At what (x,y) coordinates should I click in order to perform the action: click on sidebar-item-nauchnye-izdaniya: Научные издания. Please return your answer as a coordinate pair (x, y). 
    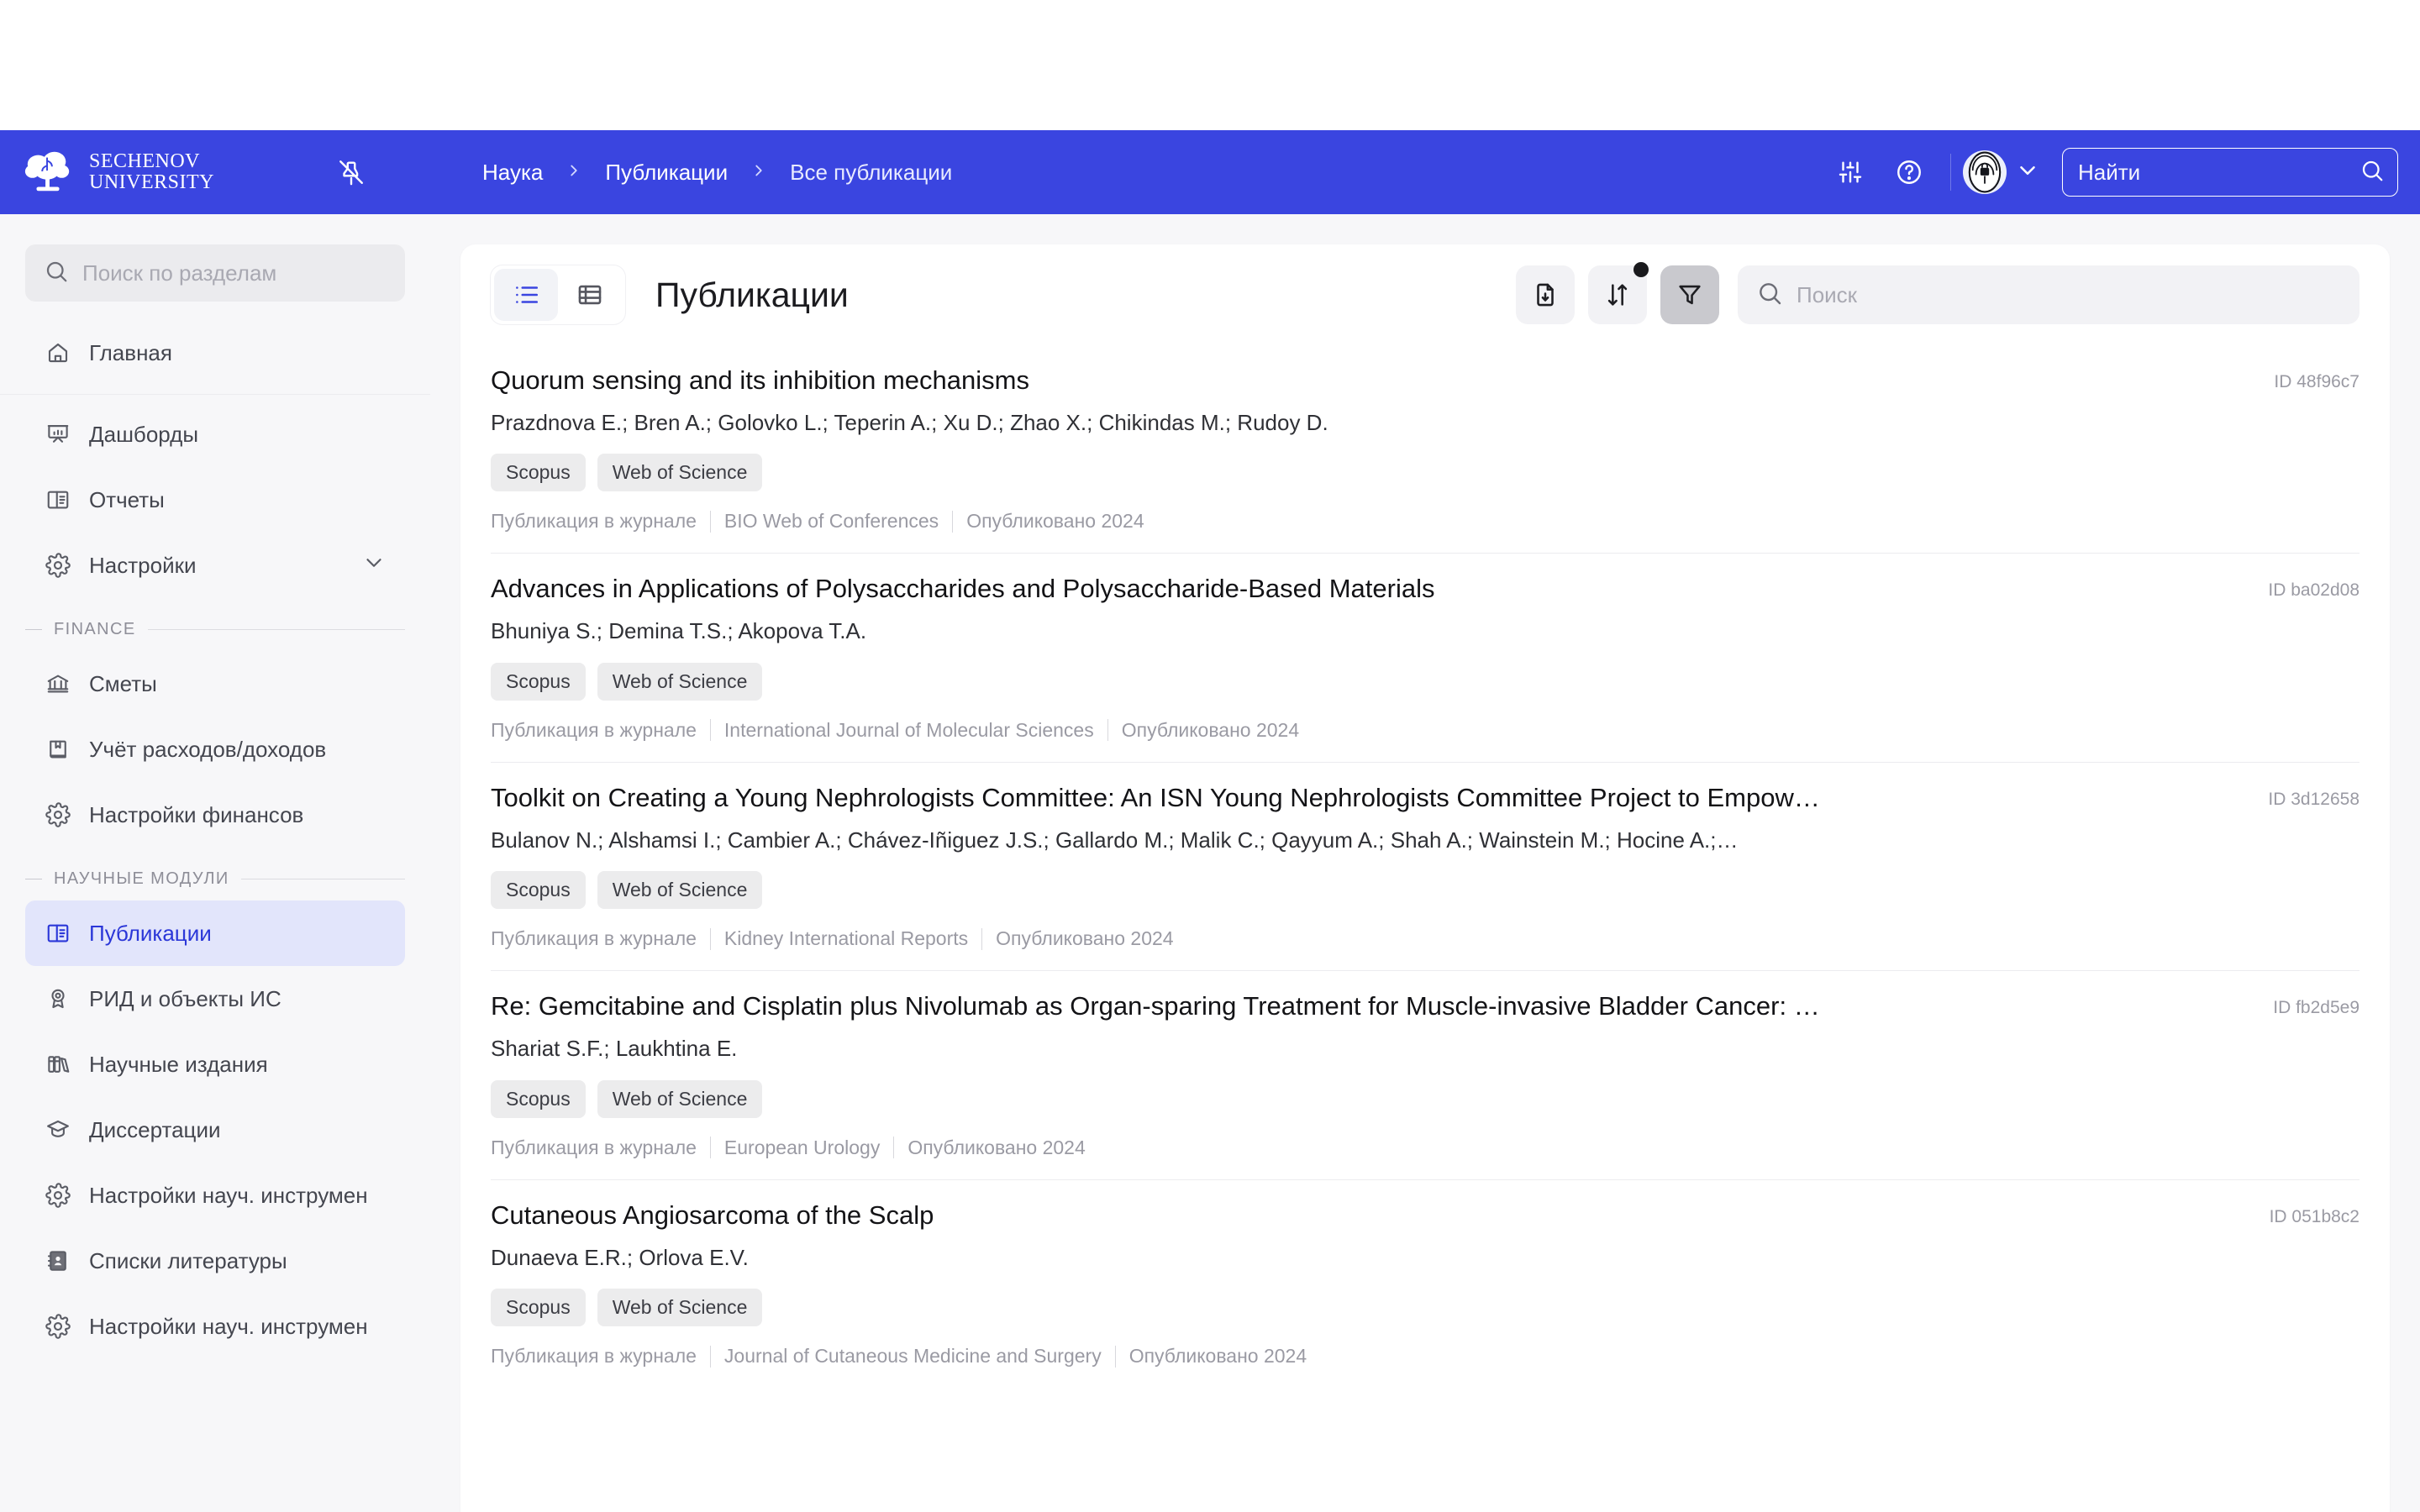
    Looking at the image, I should click on (215, 1064).